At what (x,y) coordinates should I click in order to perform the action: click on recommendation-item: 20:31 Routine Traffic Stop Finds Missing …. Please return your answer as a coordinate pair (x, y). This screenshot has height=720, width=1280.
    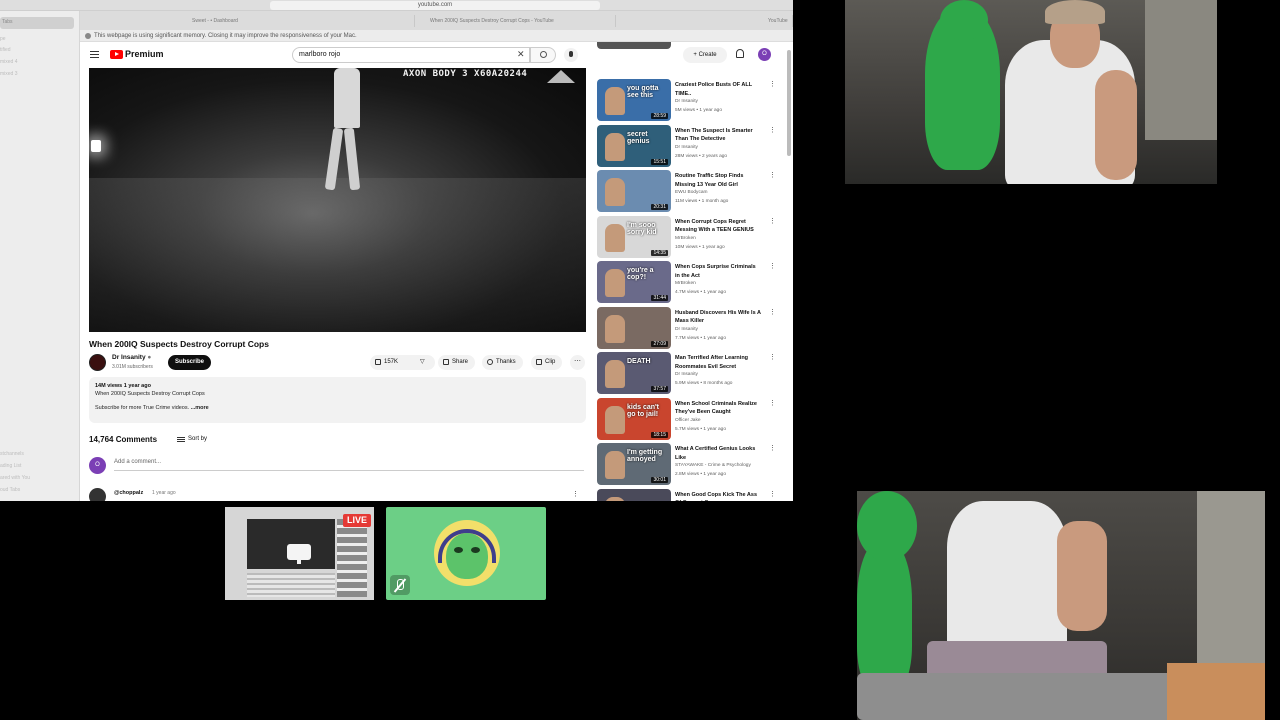
    Looking at the image, I should click on (692, 192).